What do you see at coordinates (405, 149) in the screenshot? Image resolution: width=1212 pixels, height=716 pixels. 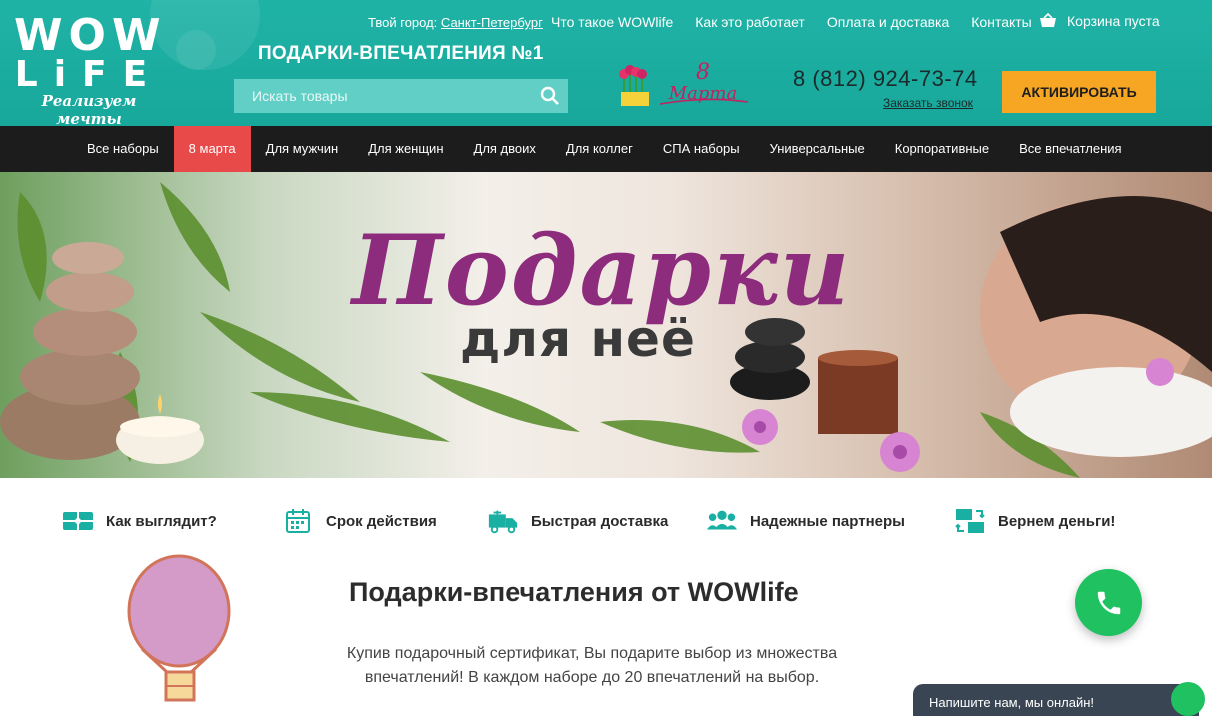 I see `nav-item-for-women: Для женщин` at bounding box center [405, 149].